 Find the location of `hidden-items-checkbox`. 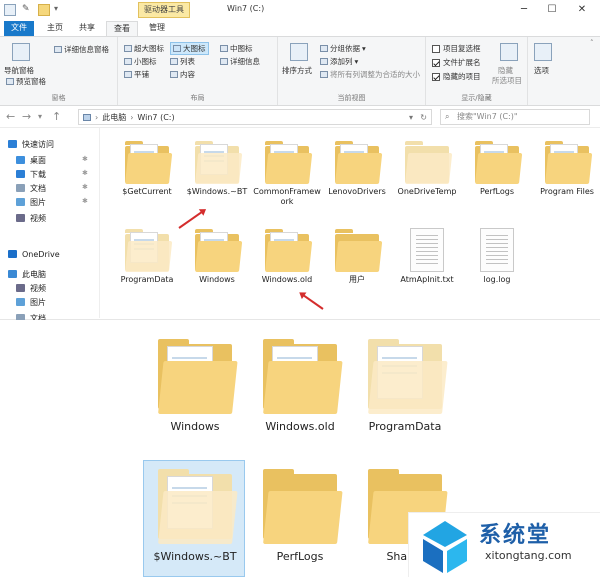

hidden-items-checkbox is located at coordinates (436, 76).